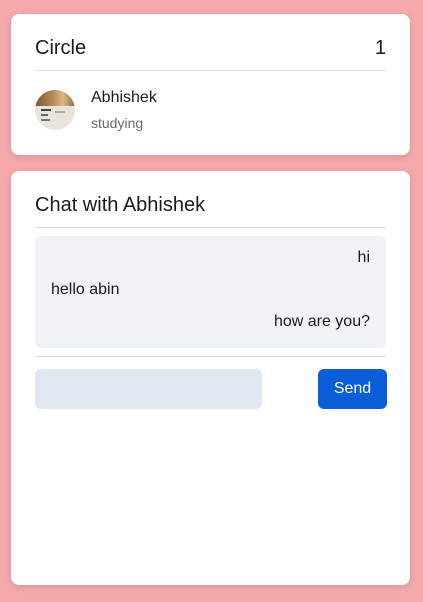 The image size is (423, 602). I want to click on message-text: how are you?, so click(321, 321).